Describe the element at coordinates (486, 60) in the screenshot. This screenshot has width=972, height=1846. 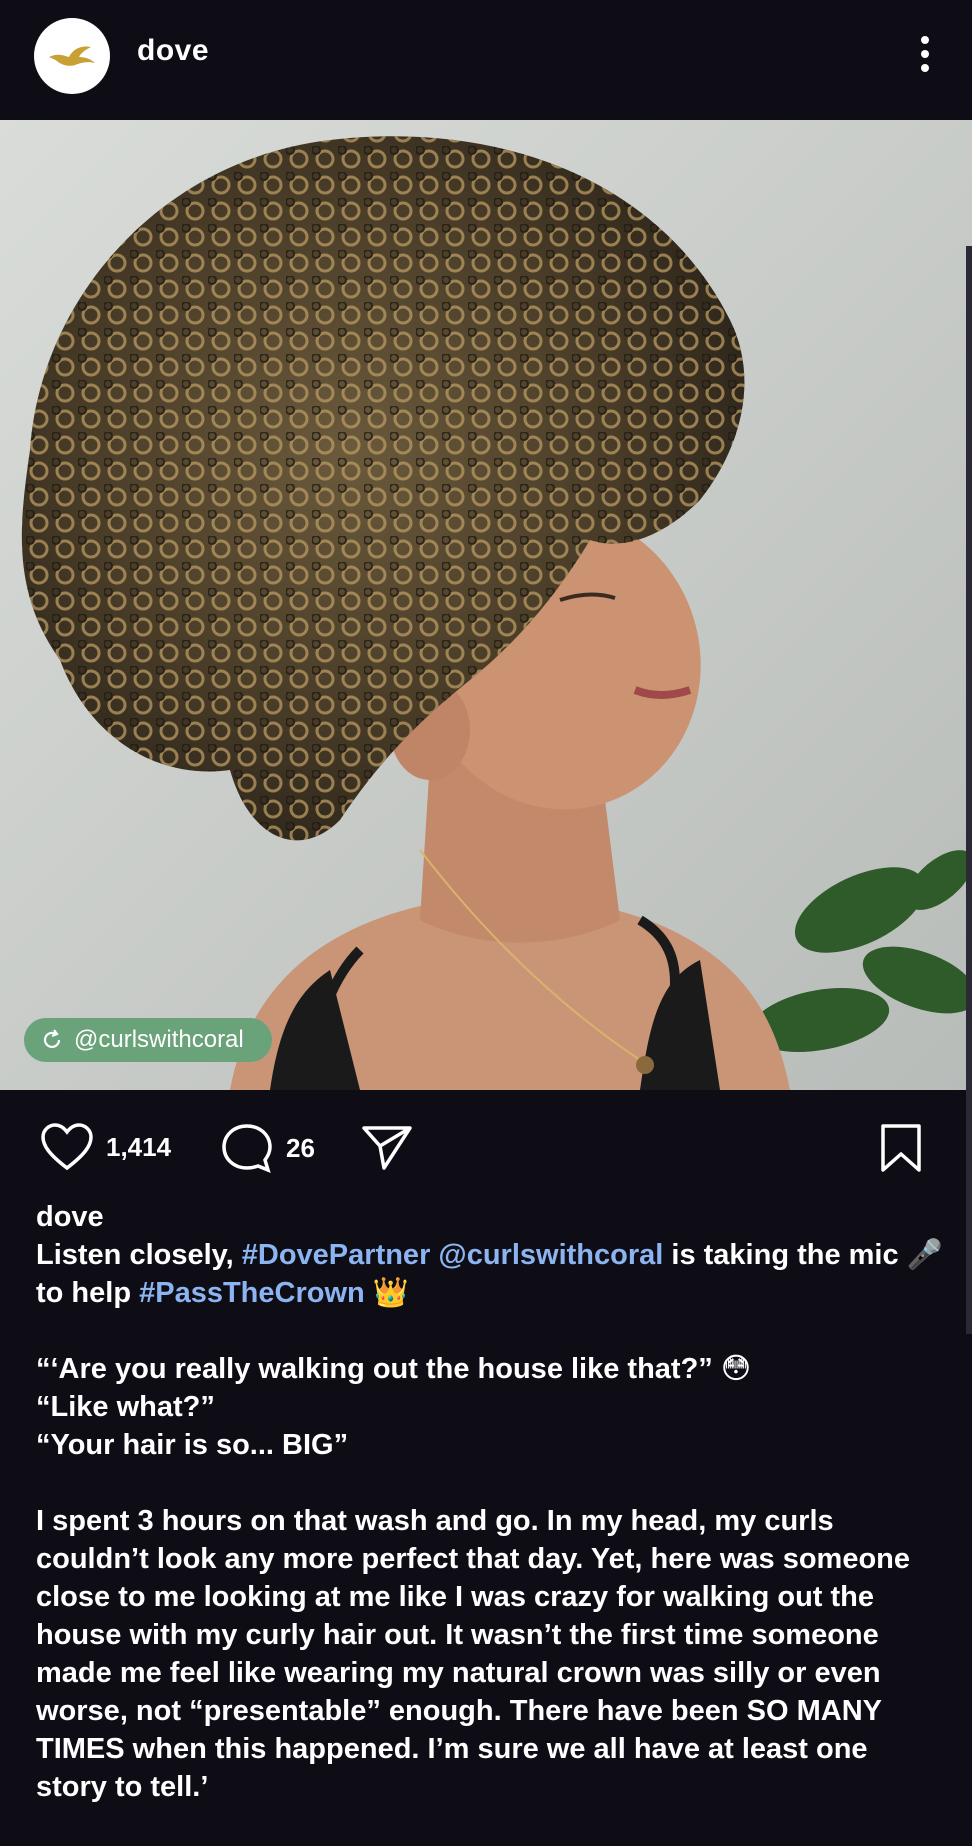
I see `post-header: dove` at that location.